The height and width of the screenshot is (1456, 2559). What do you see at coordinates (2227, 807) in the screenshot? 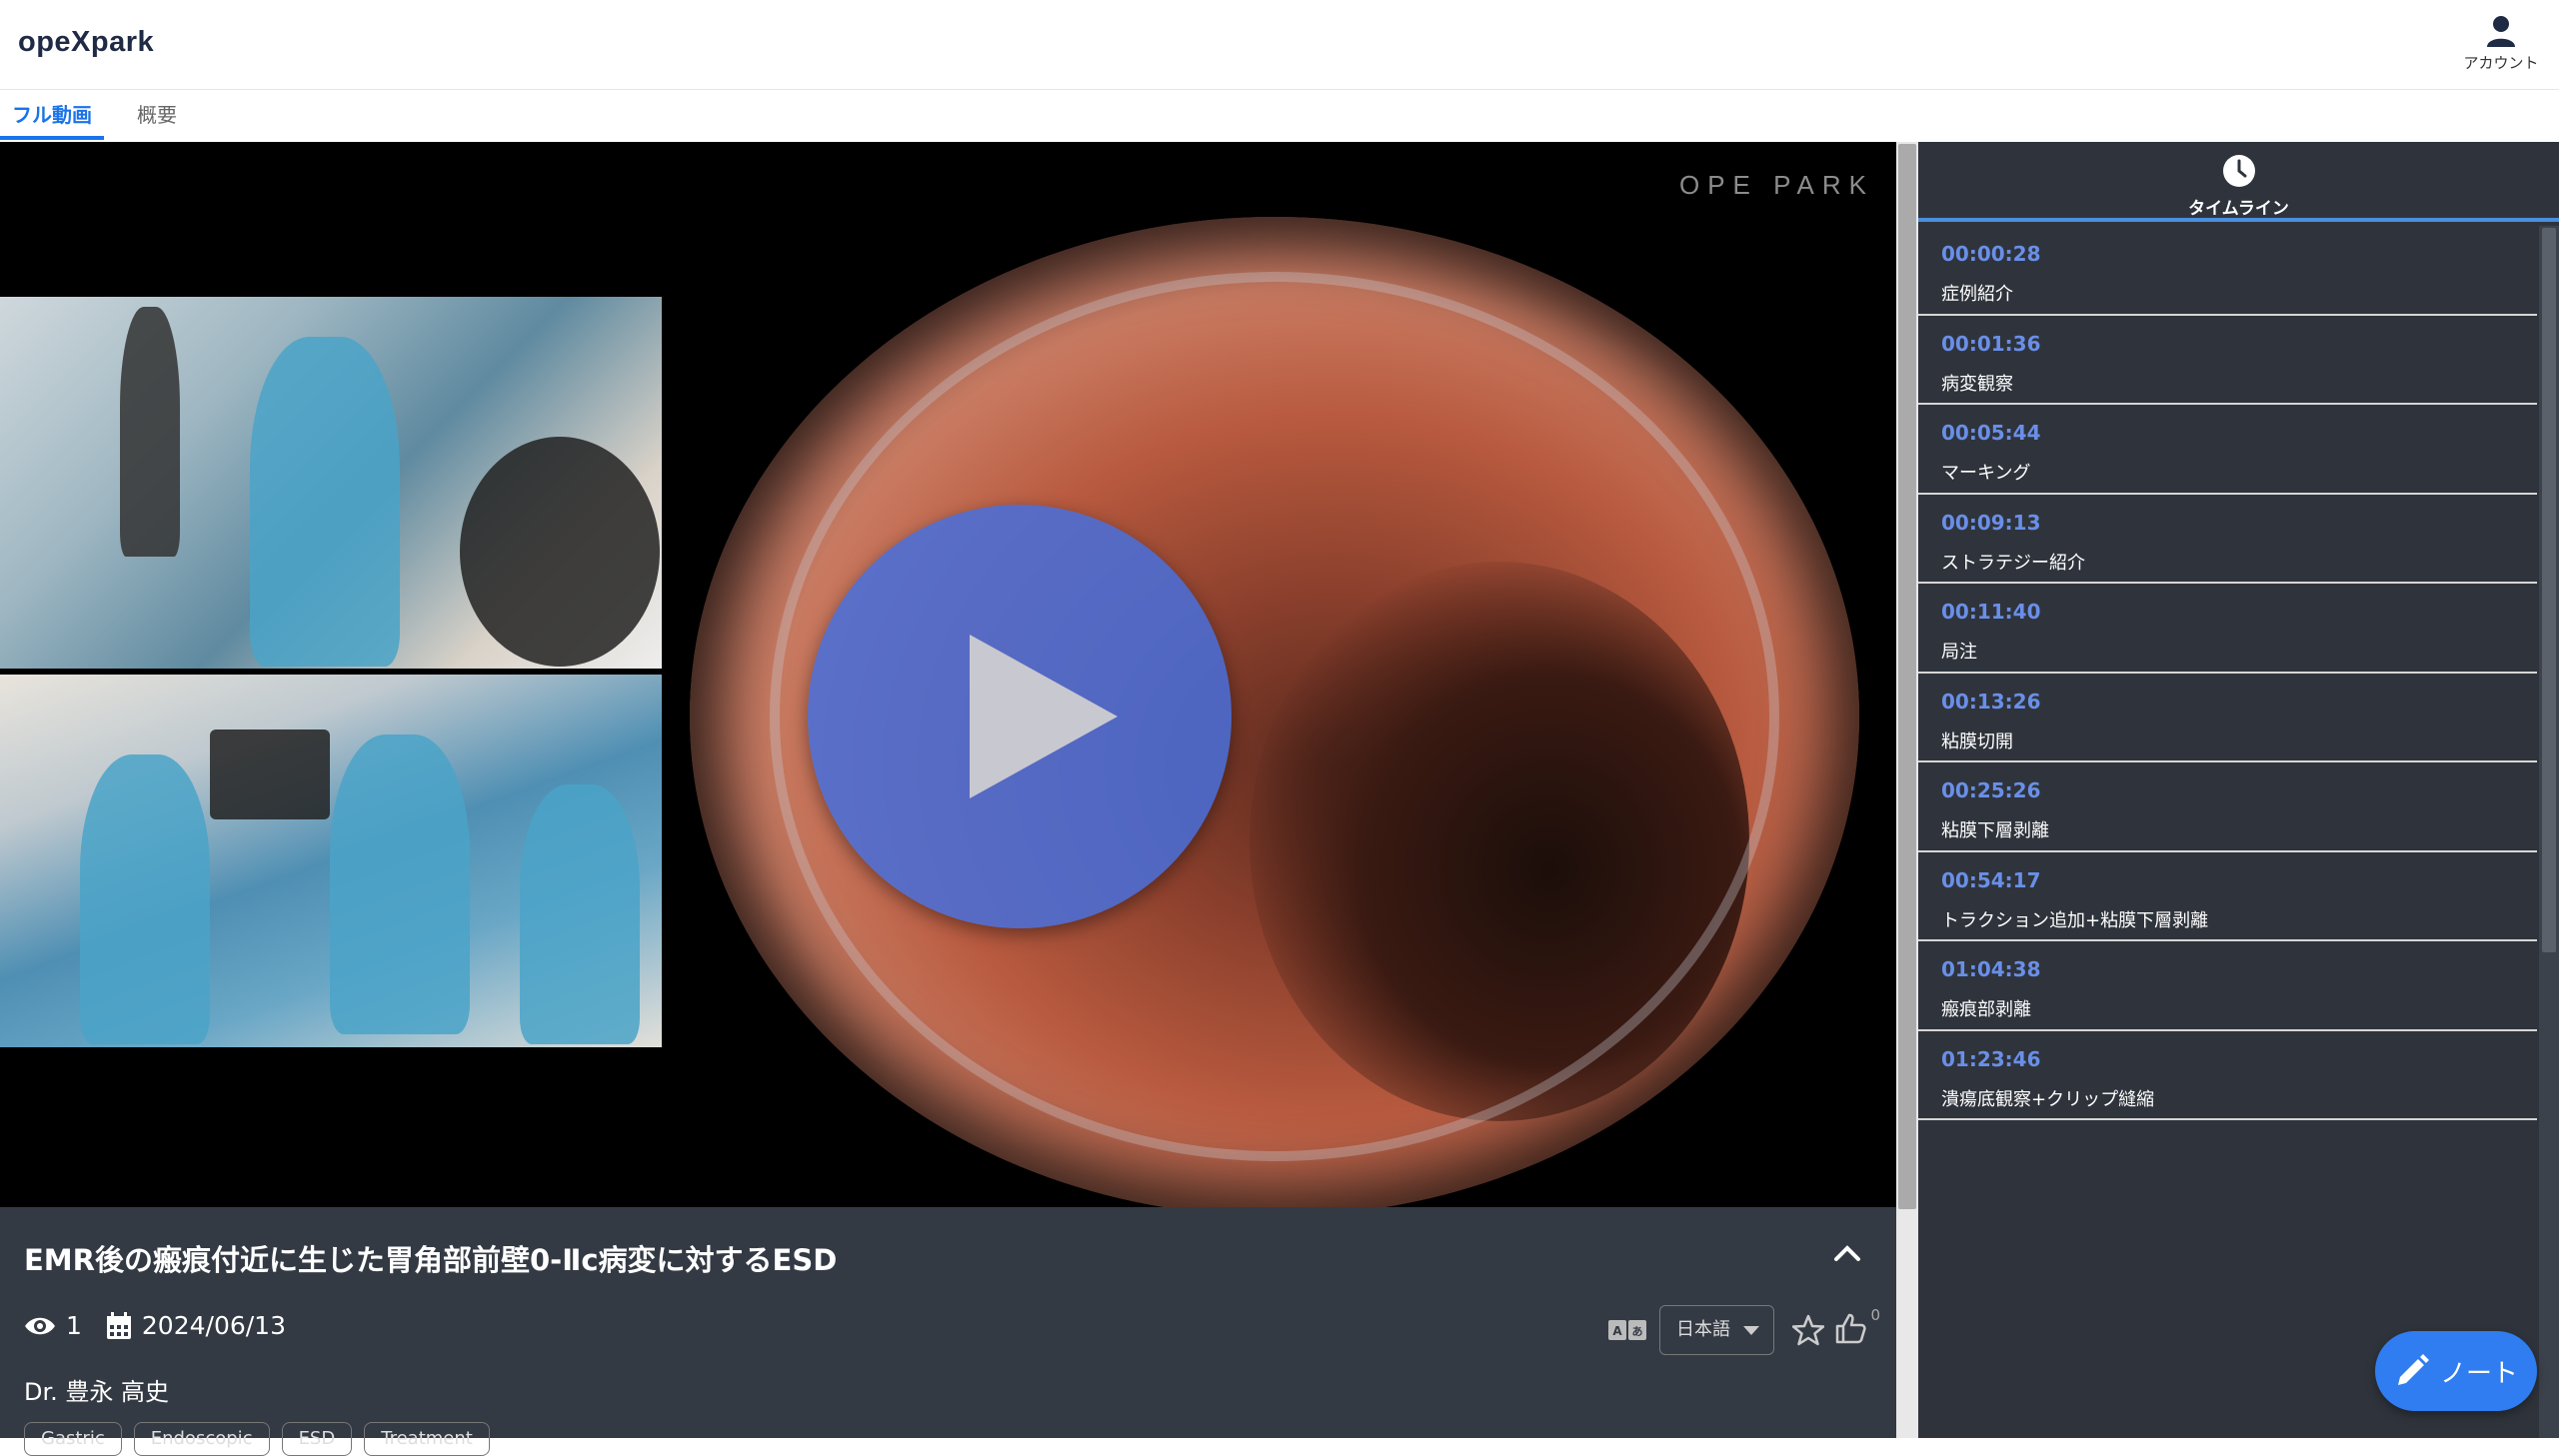
I see `timeline-item: 00:25:26 粘膜下層剥離` at bounding box center [2227, 807].